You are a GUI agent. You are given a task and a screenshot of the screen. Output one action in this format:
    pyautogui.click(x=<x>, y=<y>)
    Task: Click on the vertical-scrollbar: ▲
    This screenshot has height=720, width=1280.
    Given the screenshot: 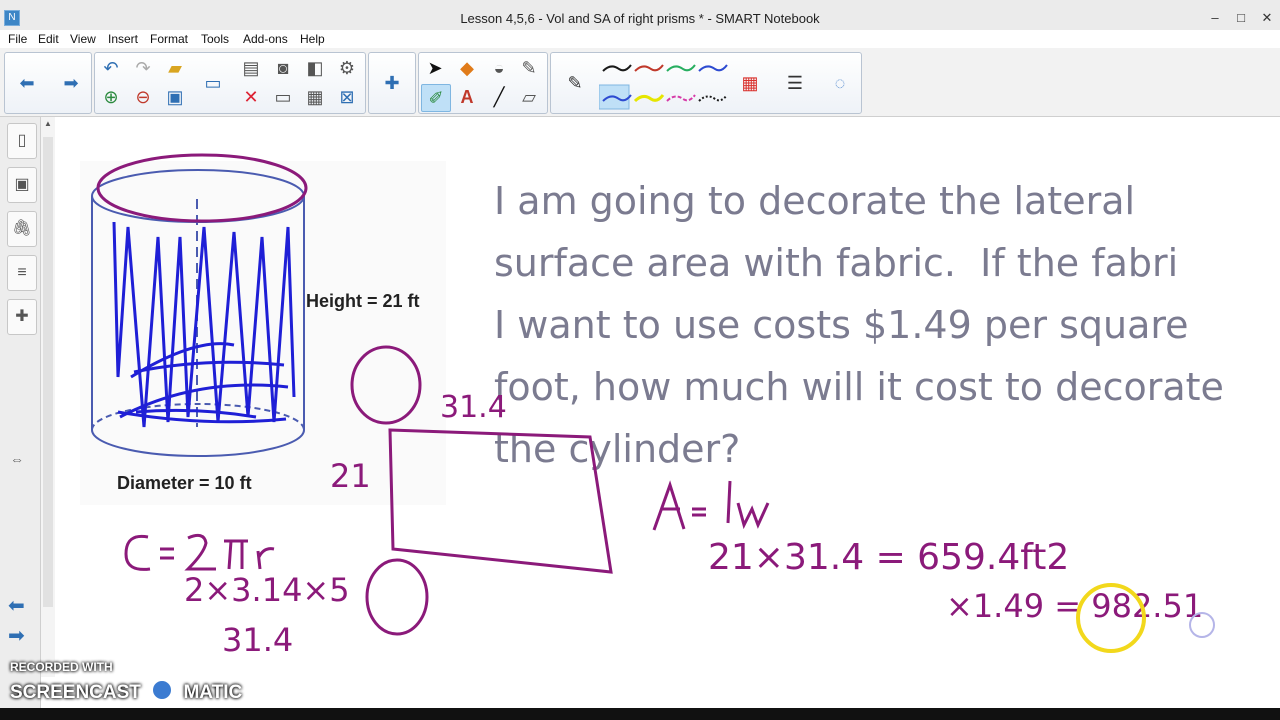 What is the action you would take?
    pyautogui.click(x=48, y=397)
    